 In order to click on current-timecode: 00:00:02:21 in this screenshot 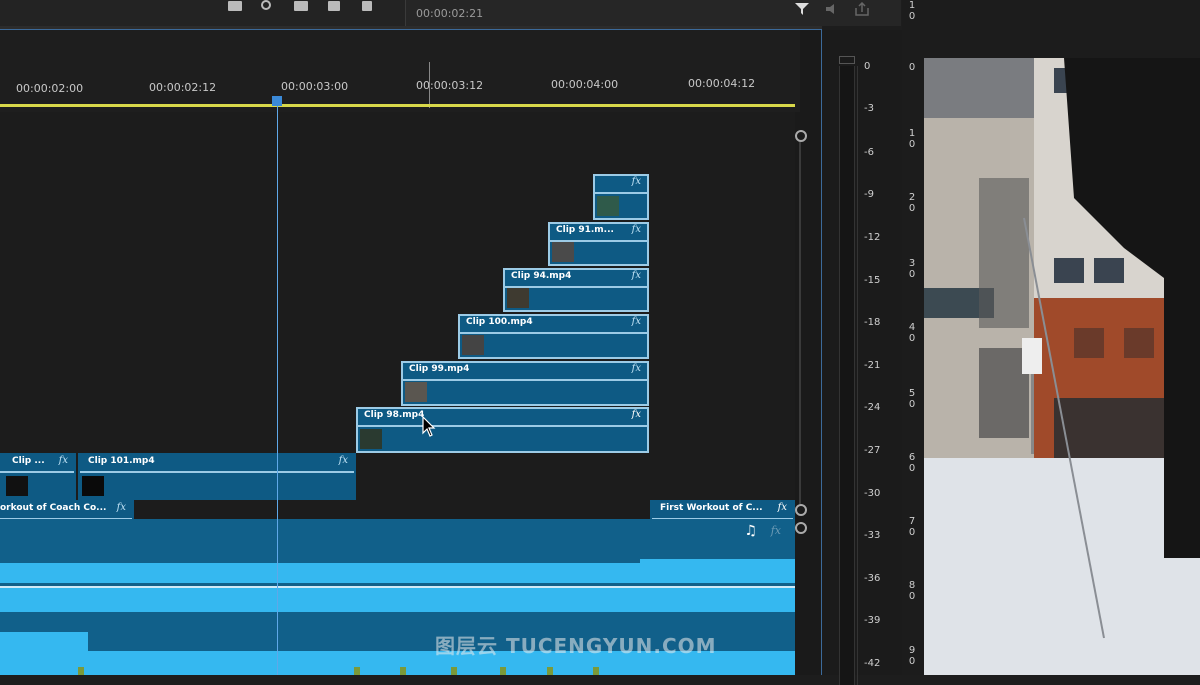, I will do `click(449, 13)`.